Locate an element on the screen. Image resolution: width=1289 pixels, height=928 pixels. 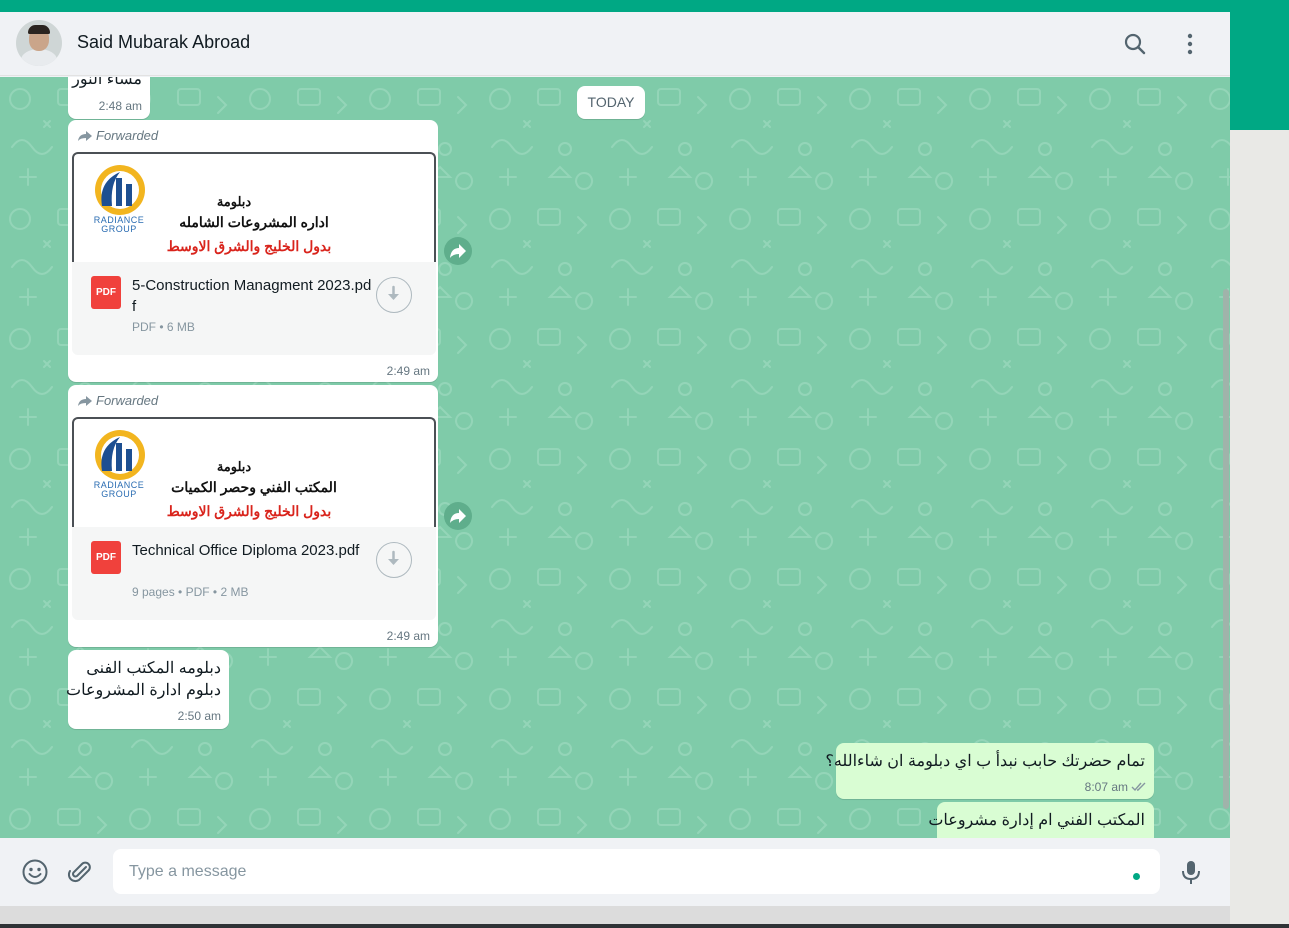
file-meta: 9 pages • PDF • 2 MB is located at coordinates (190, 592).